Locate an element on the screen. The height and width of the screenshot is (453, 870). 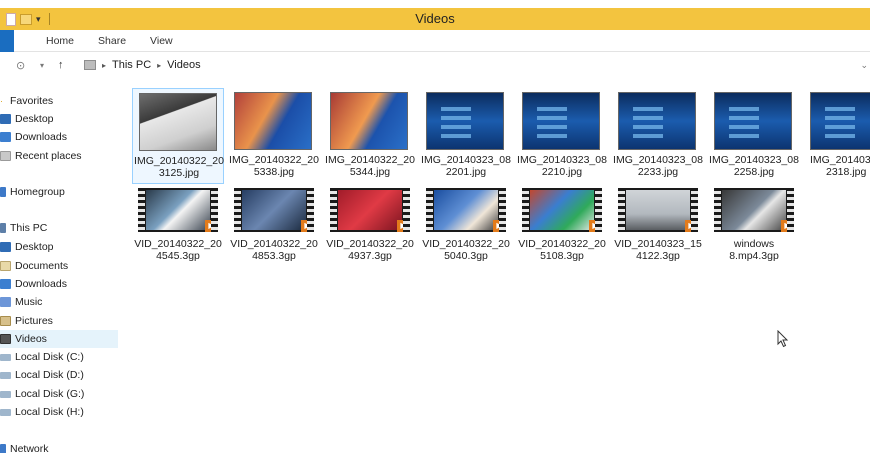
file-item-video: ▶ VID_20140322_20 4853.3gp is located at coordinates (274, 227).